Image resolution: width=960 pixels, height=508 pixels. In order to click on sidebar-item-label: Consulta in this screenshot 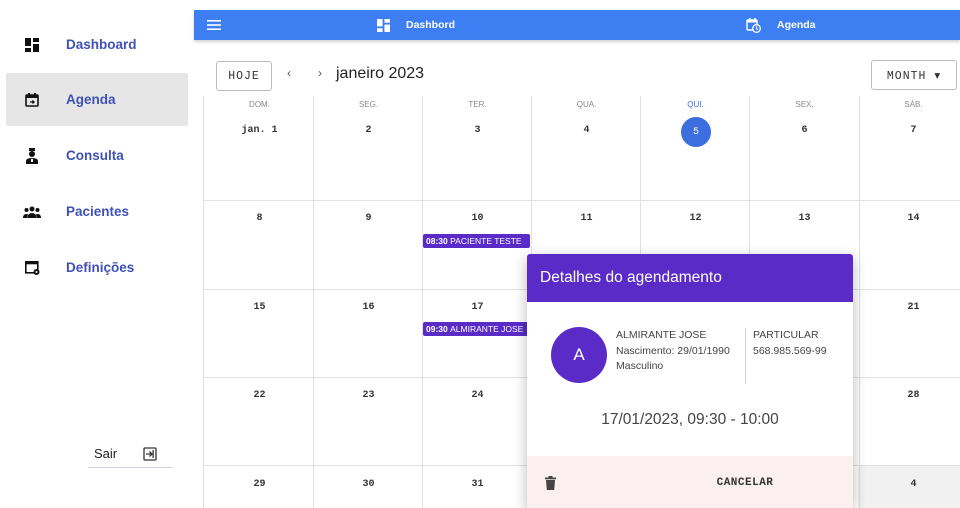, I will do `click(95, 155)`.